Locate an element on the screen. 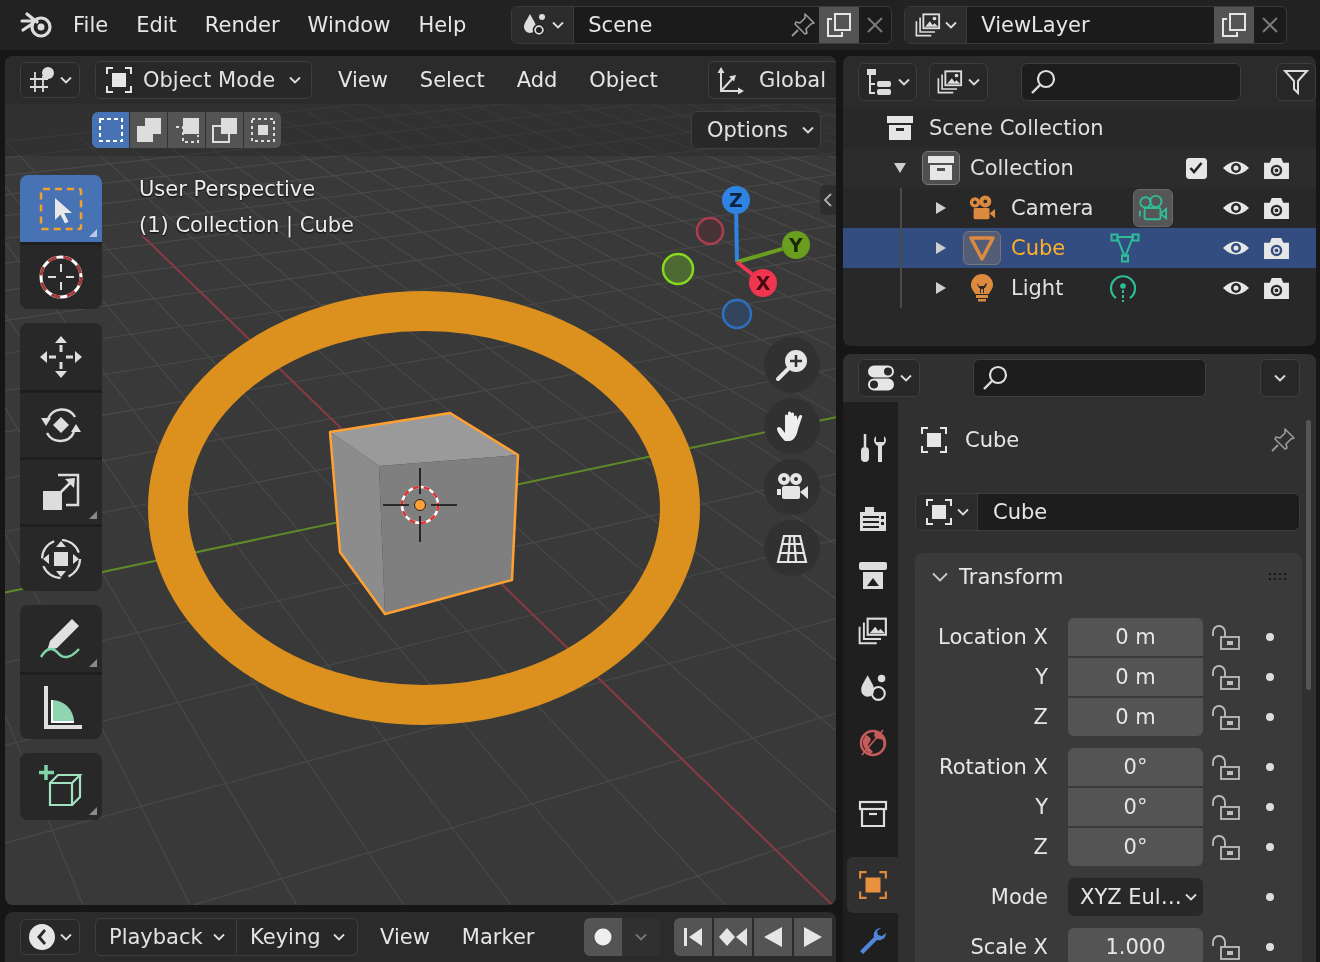 The height and width of the screenshot is (962, 1320). negative-z-handle is located at coordinates (737, 314).